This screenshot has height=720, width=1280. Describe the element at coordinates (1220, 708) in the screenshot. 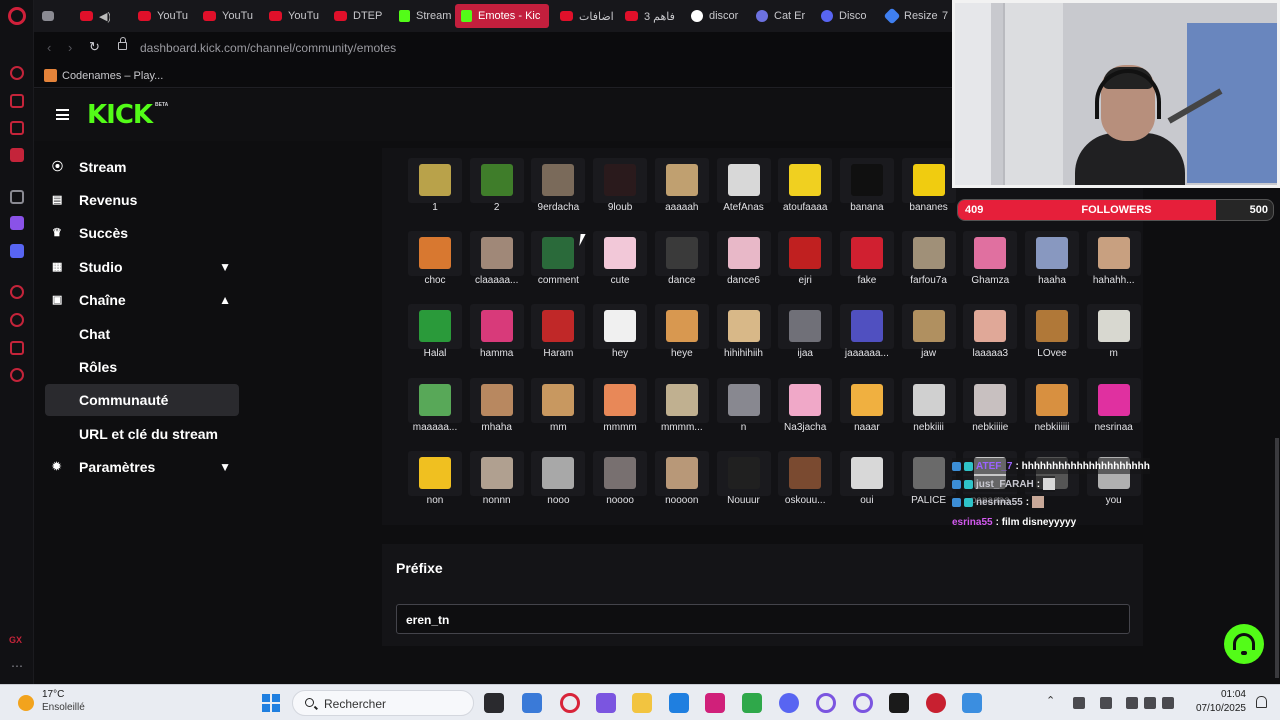

I see `clock-date: 07/10/2025` at that location.